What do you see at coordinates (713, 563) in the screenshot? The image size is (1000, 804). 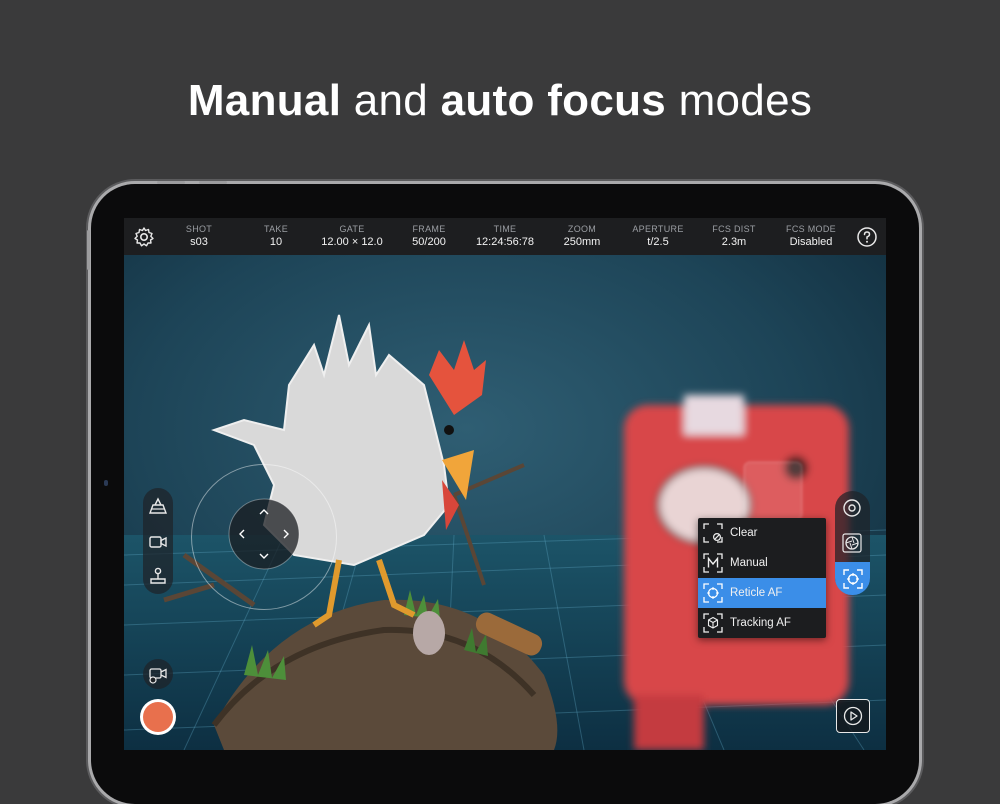 I see `focus-manual-icon` at bounding box center [713, 563].